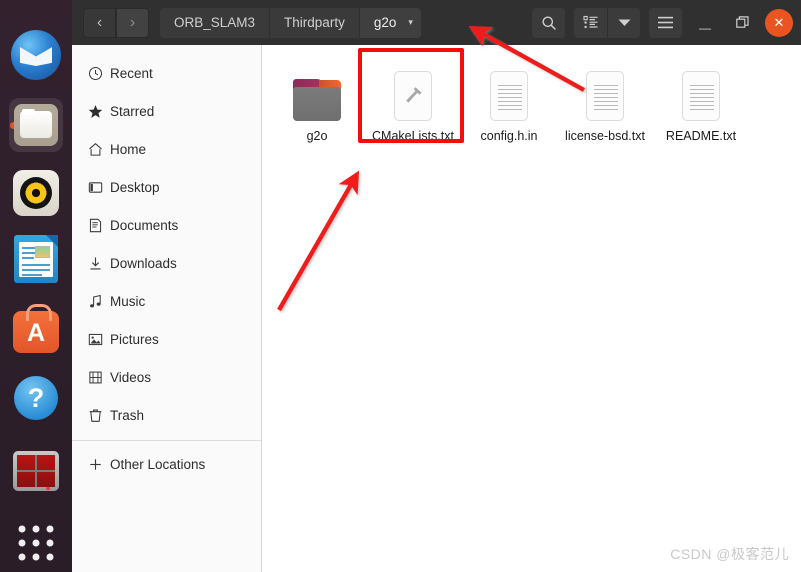 The width and height of the screenshot is (801, 572). Describe the element at coordinates (166, 377) in the screenshot. I see `sidebar-item-videos: Videos` at that location.